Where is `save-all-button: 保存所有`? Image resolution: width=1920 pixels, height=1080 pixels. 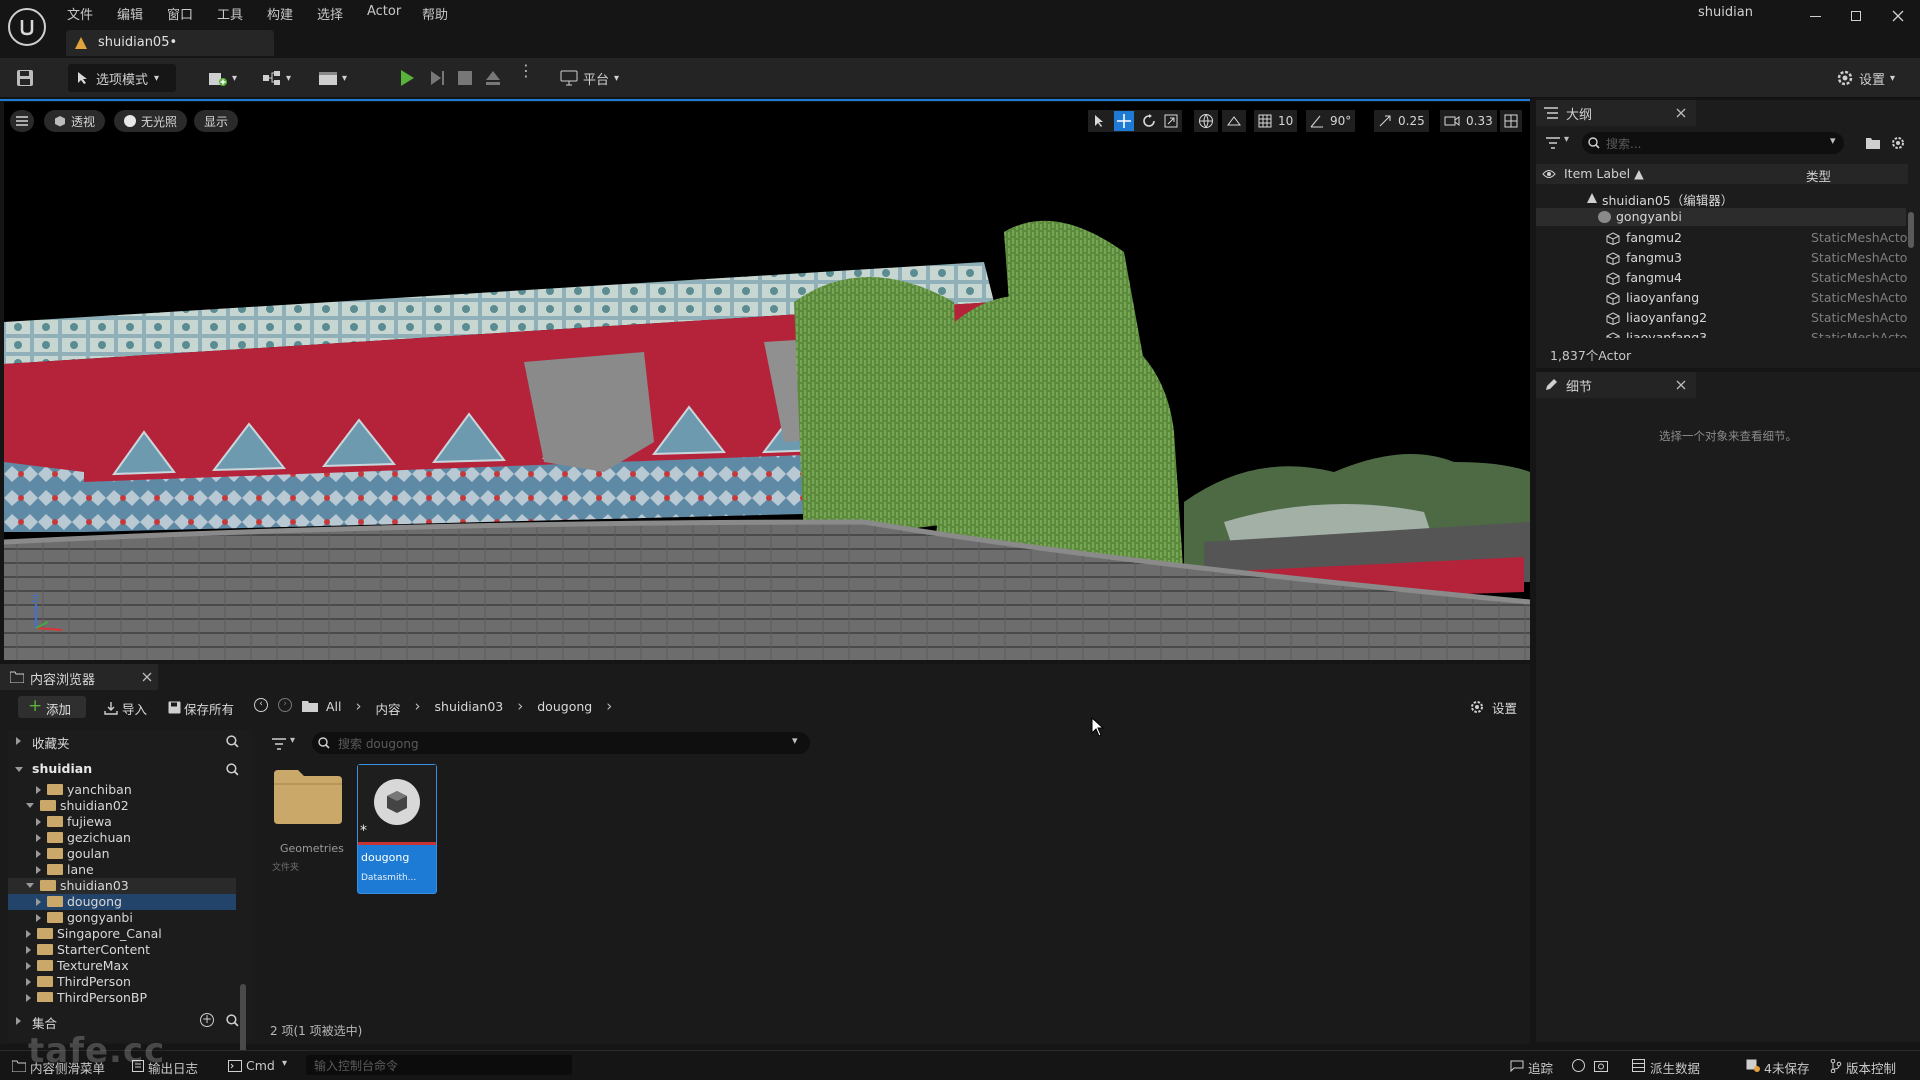 save-all-button: 保存所有 is located at coordinates (203, 707).